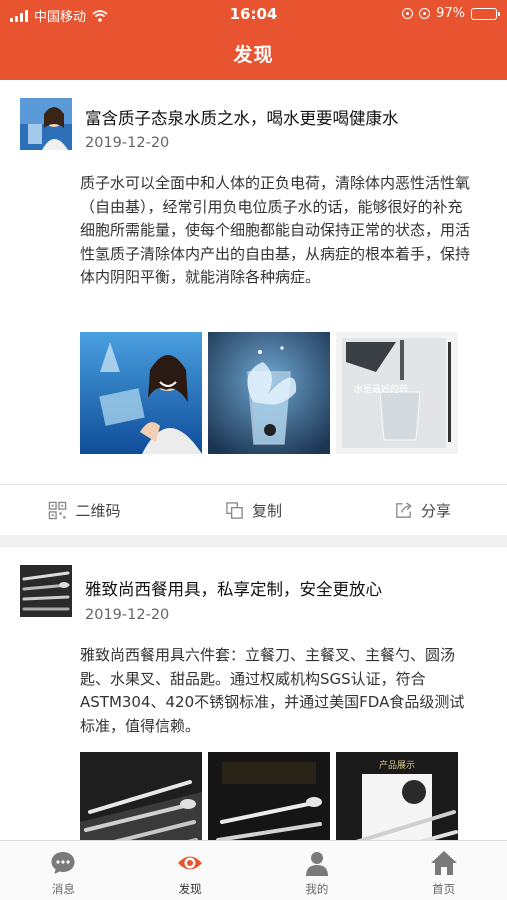 The height and width of the screenshot is (900, 507). I want to click on tab-home: 首页, so click(443, 870).